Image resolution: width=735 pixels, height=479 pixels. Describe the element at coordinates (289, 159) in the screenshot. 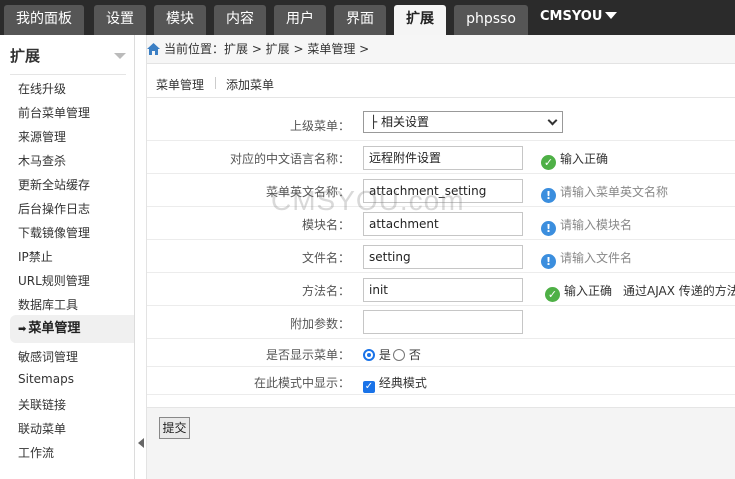

I see `cn-name-label: 对应的中文语言名称：` at that location.